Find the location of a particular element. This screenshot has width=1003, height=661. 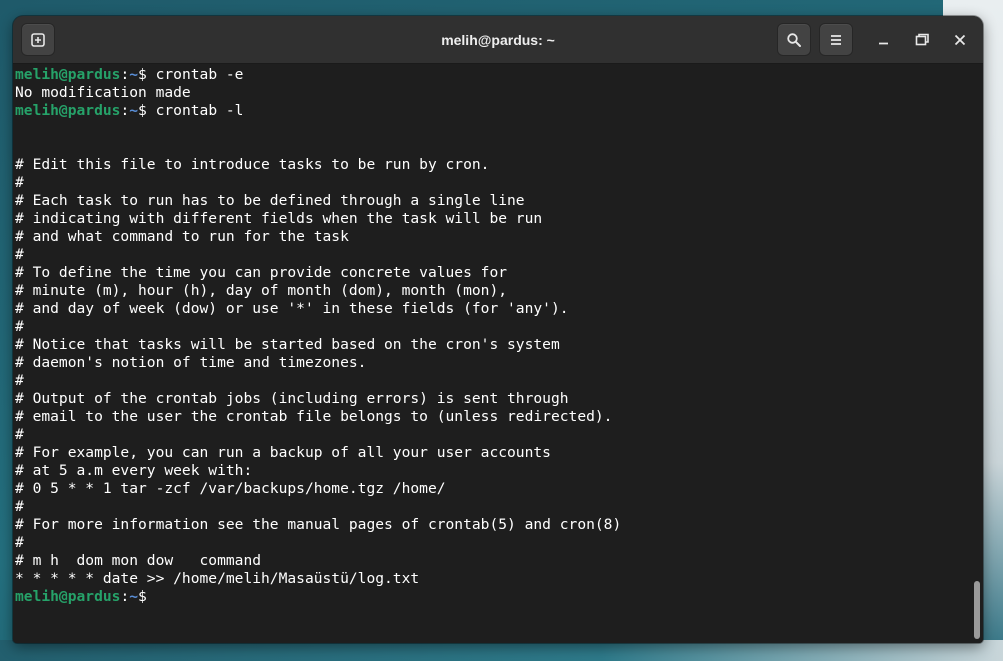

hamburger-menu-icon is located at coordinates (836, 40).